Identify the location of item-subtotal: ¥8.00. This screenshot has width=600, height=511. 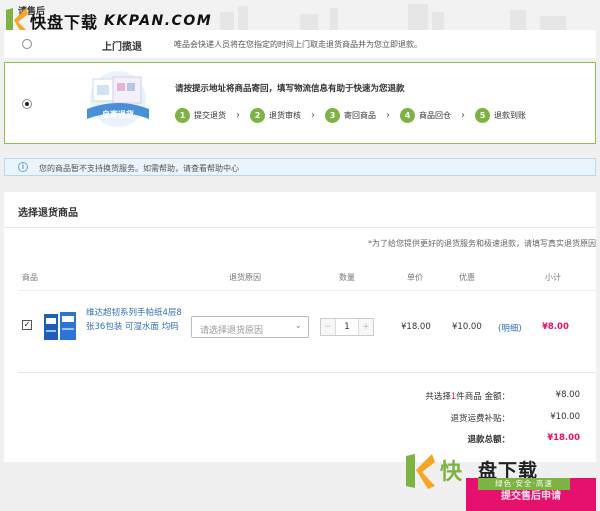
(555, 327).